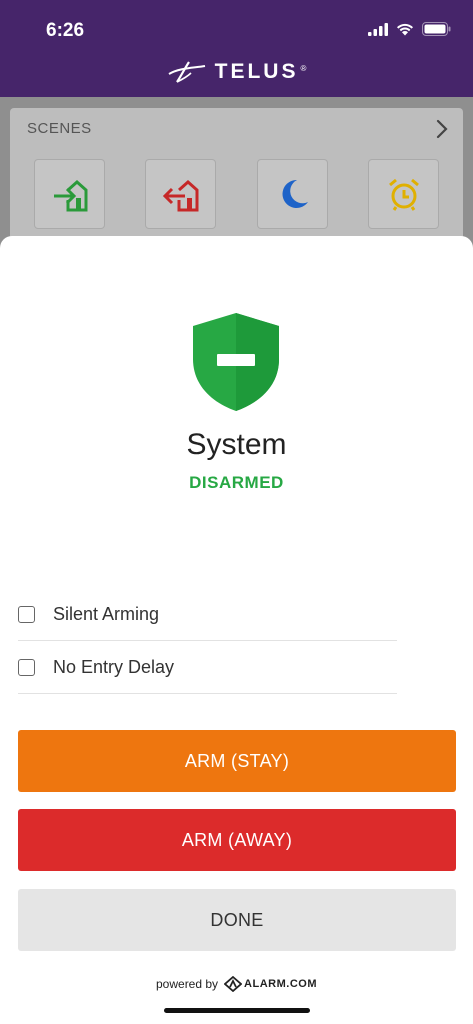 This screenshot has height=1024, width=473. What do you see at coordinates (26, 614) in the screenshot?
I see `silent-arming-checkbox` at bounding box center [26, 614].